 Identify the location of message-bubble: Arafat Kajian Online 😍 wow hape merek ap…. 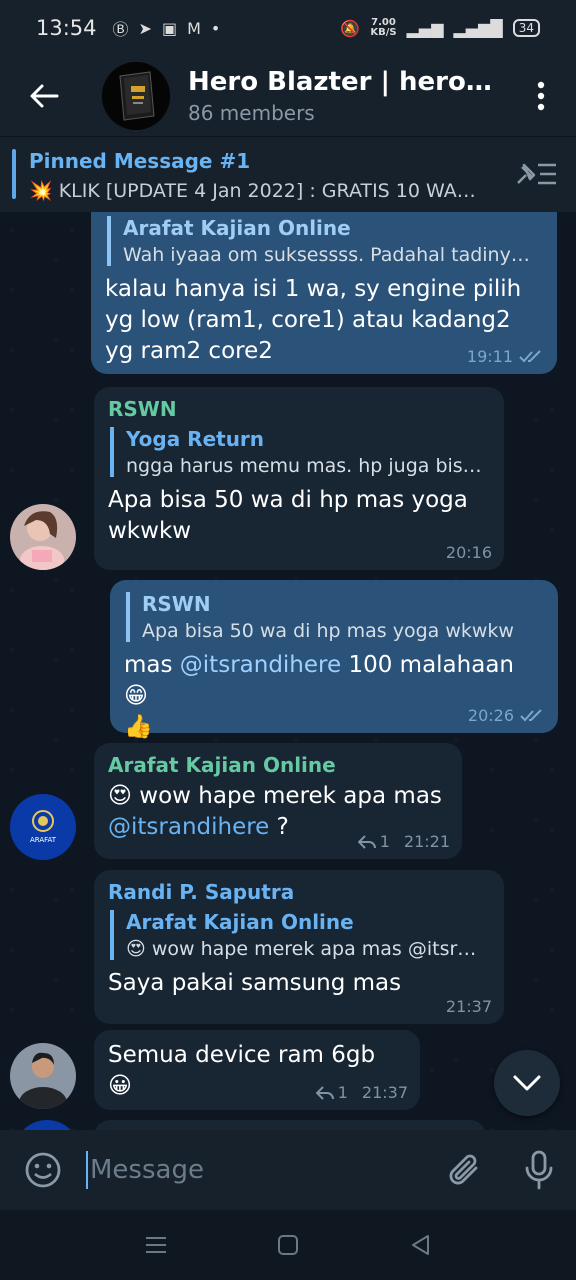
(278, 801).